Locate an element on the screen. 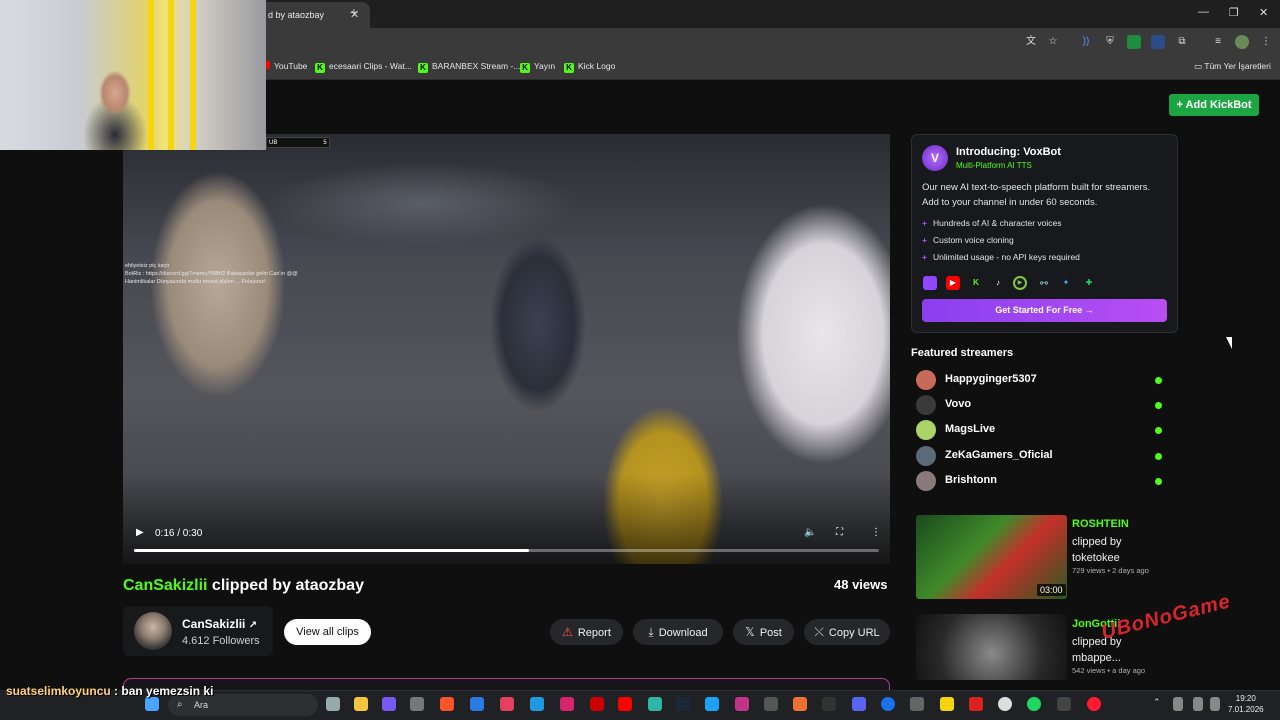  creator-name: CanSakizlii ↗ is located at coordinates (219, 624).